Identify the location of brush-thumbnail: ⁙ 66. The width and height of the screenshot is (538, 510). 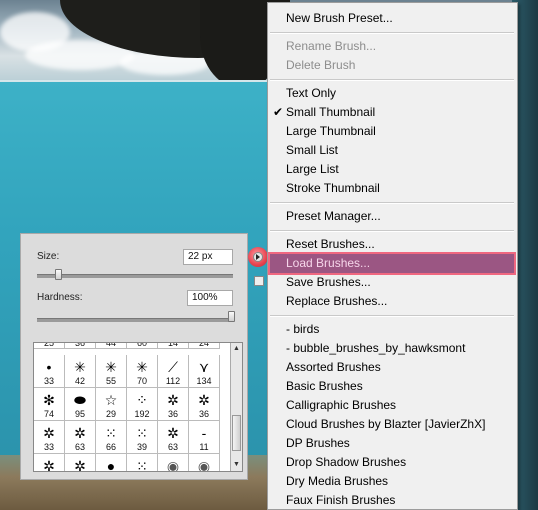
(111, 437).